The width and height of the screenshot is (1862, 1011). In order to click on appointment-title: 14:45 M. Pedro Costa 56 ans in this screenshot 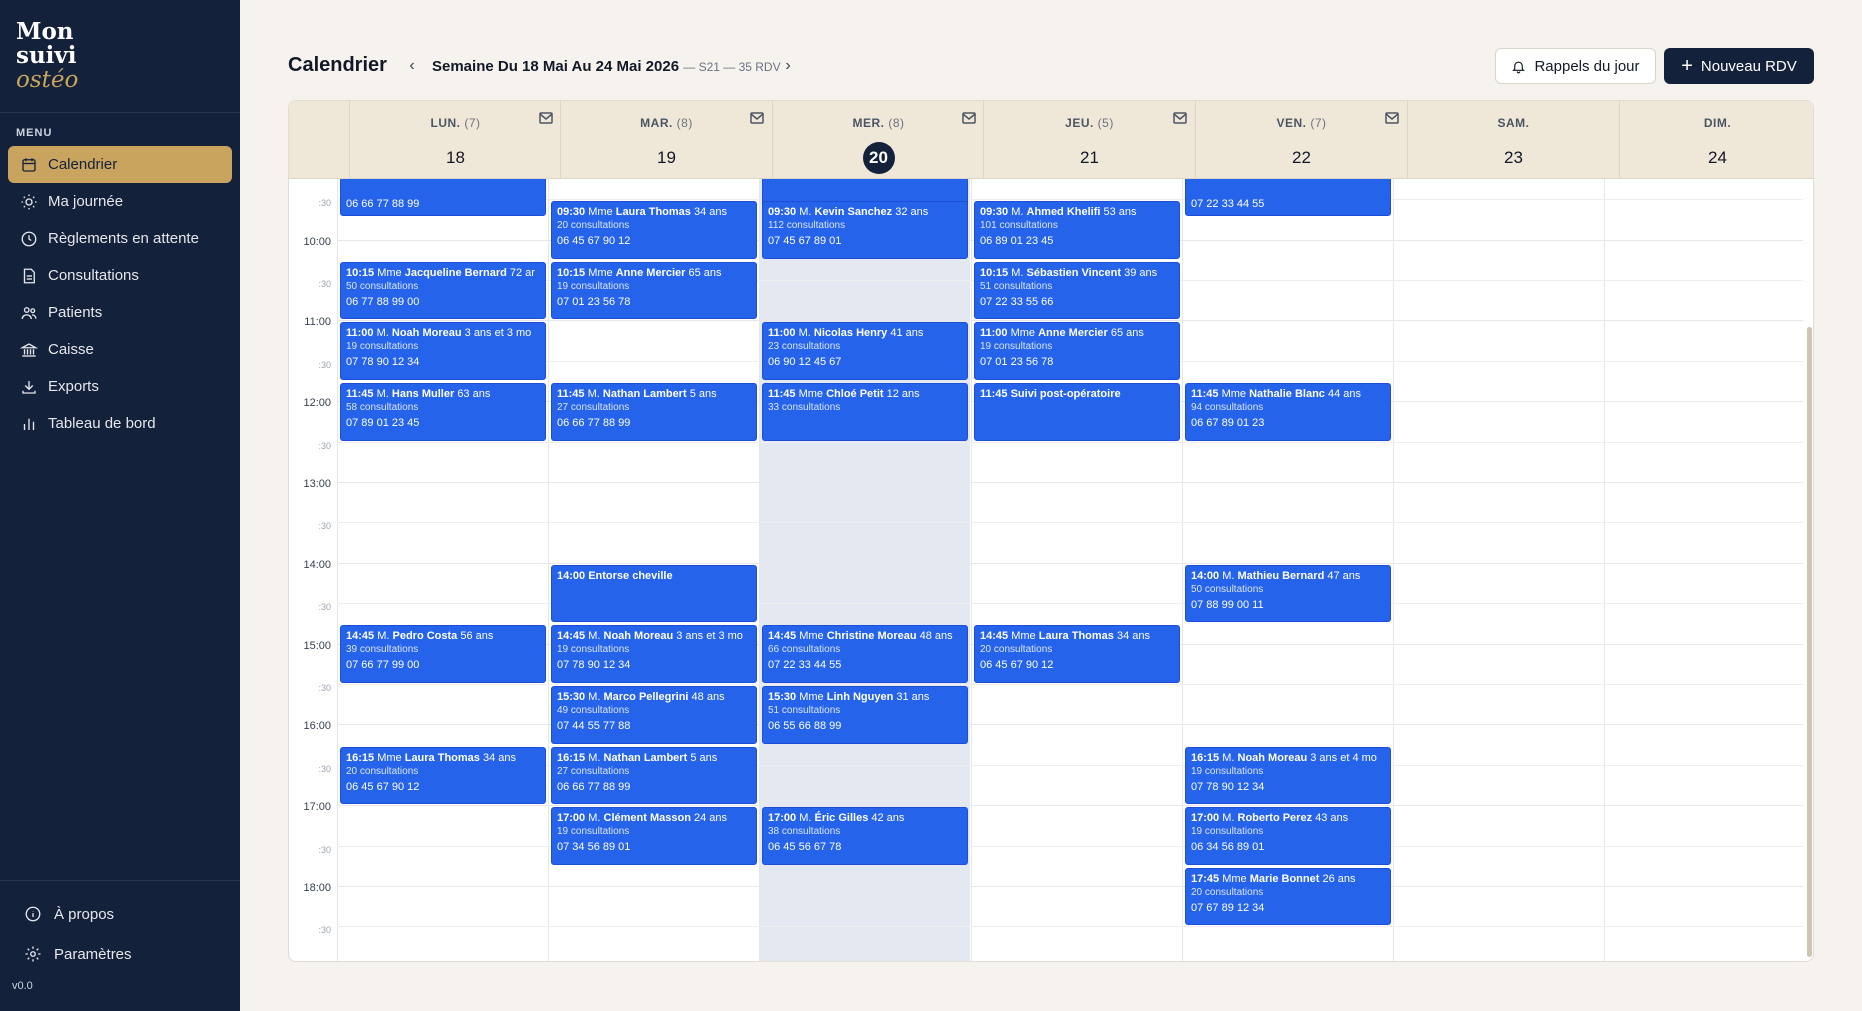, I will do `click(420, 636)`.